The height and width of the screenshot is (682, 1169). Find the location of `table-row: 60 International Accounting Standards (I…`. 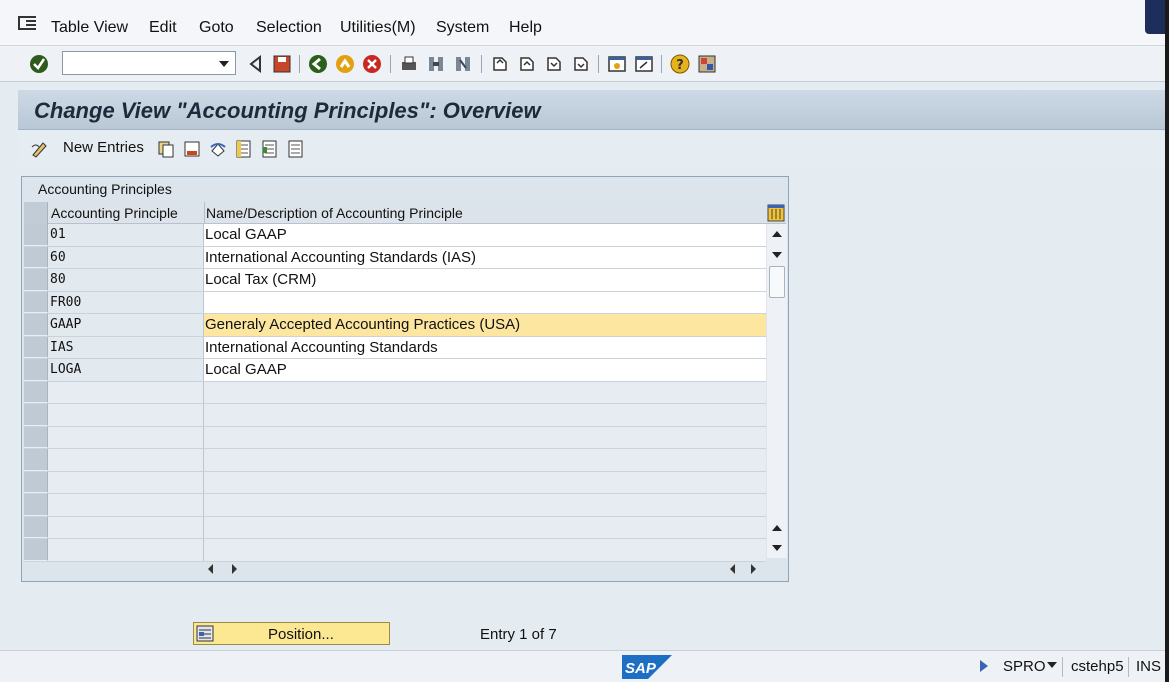

table-row: 60 International Accounting Standards (I… is located at coordinates (395, 257).